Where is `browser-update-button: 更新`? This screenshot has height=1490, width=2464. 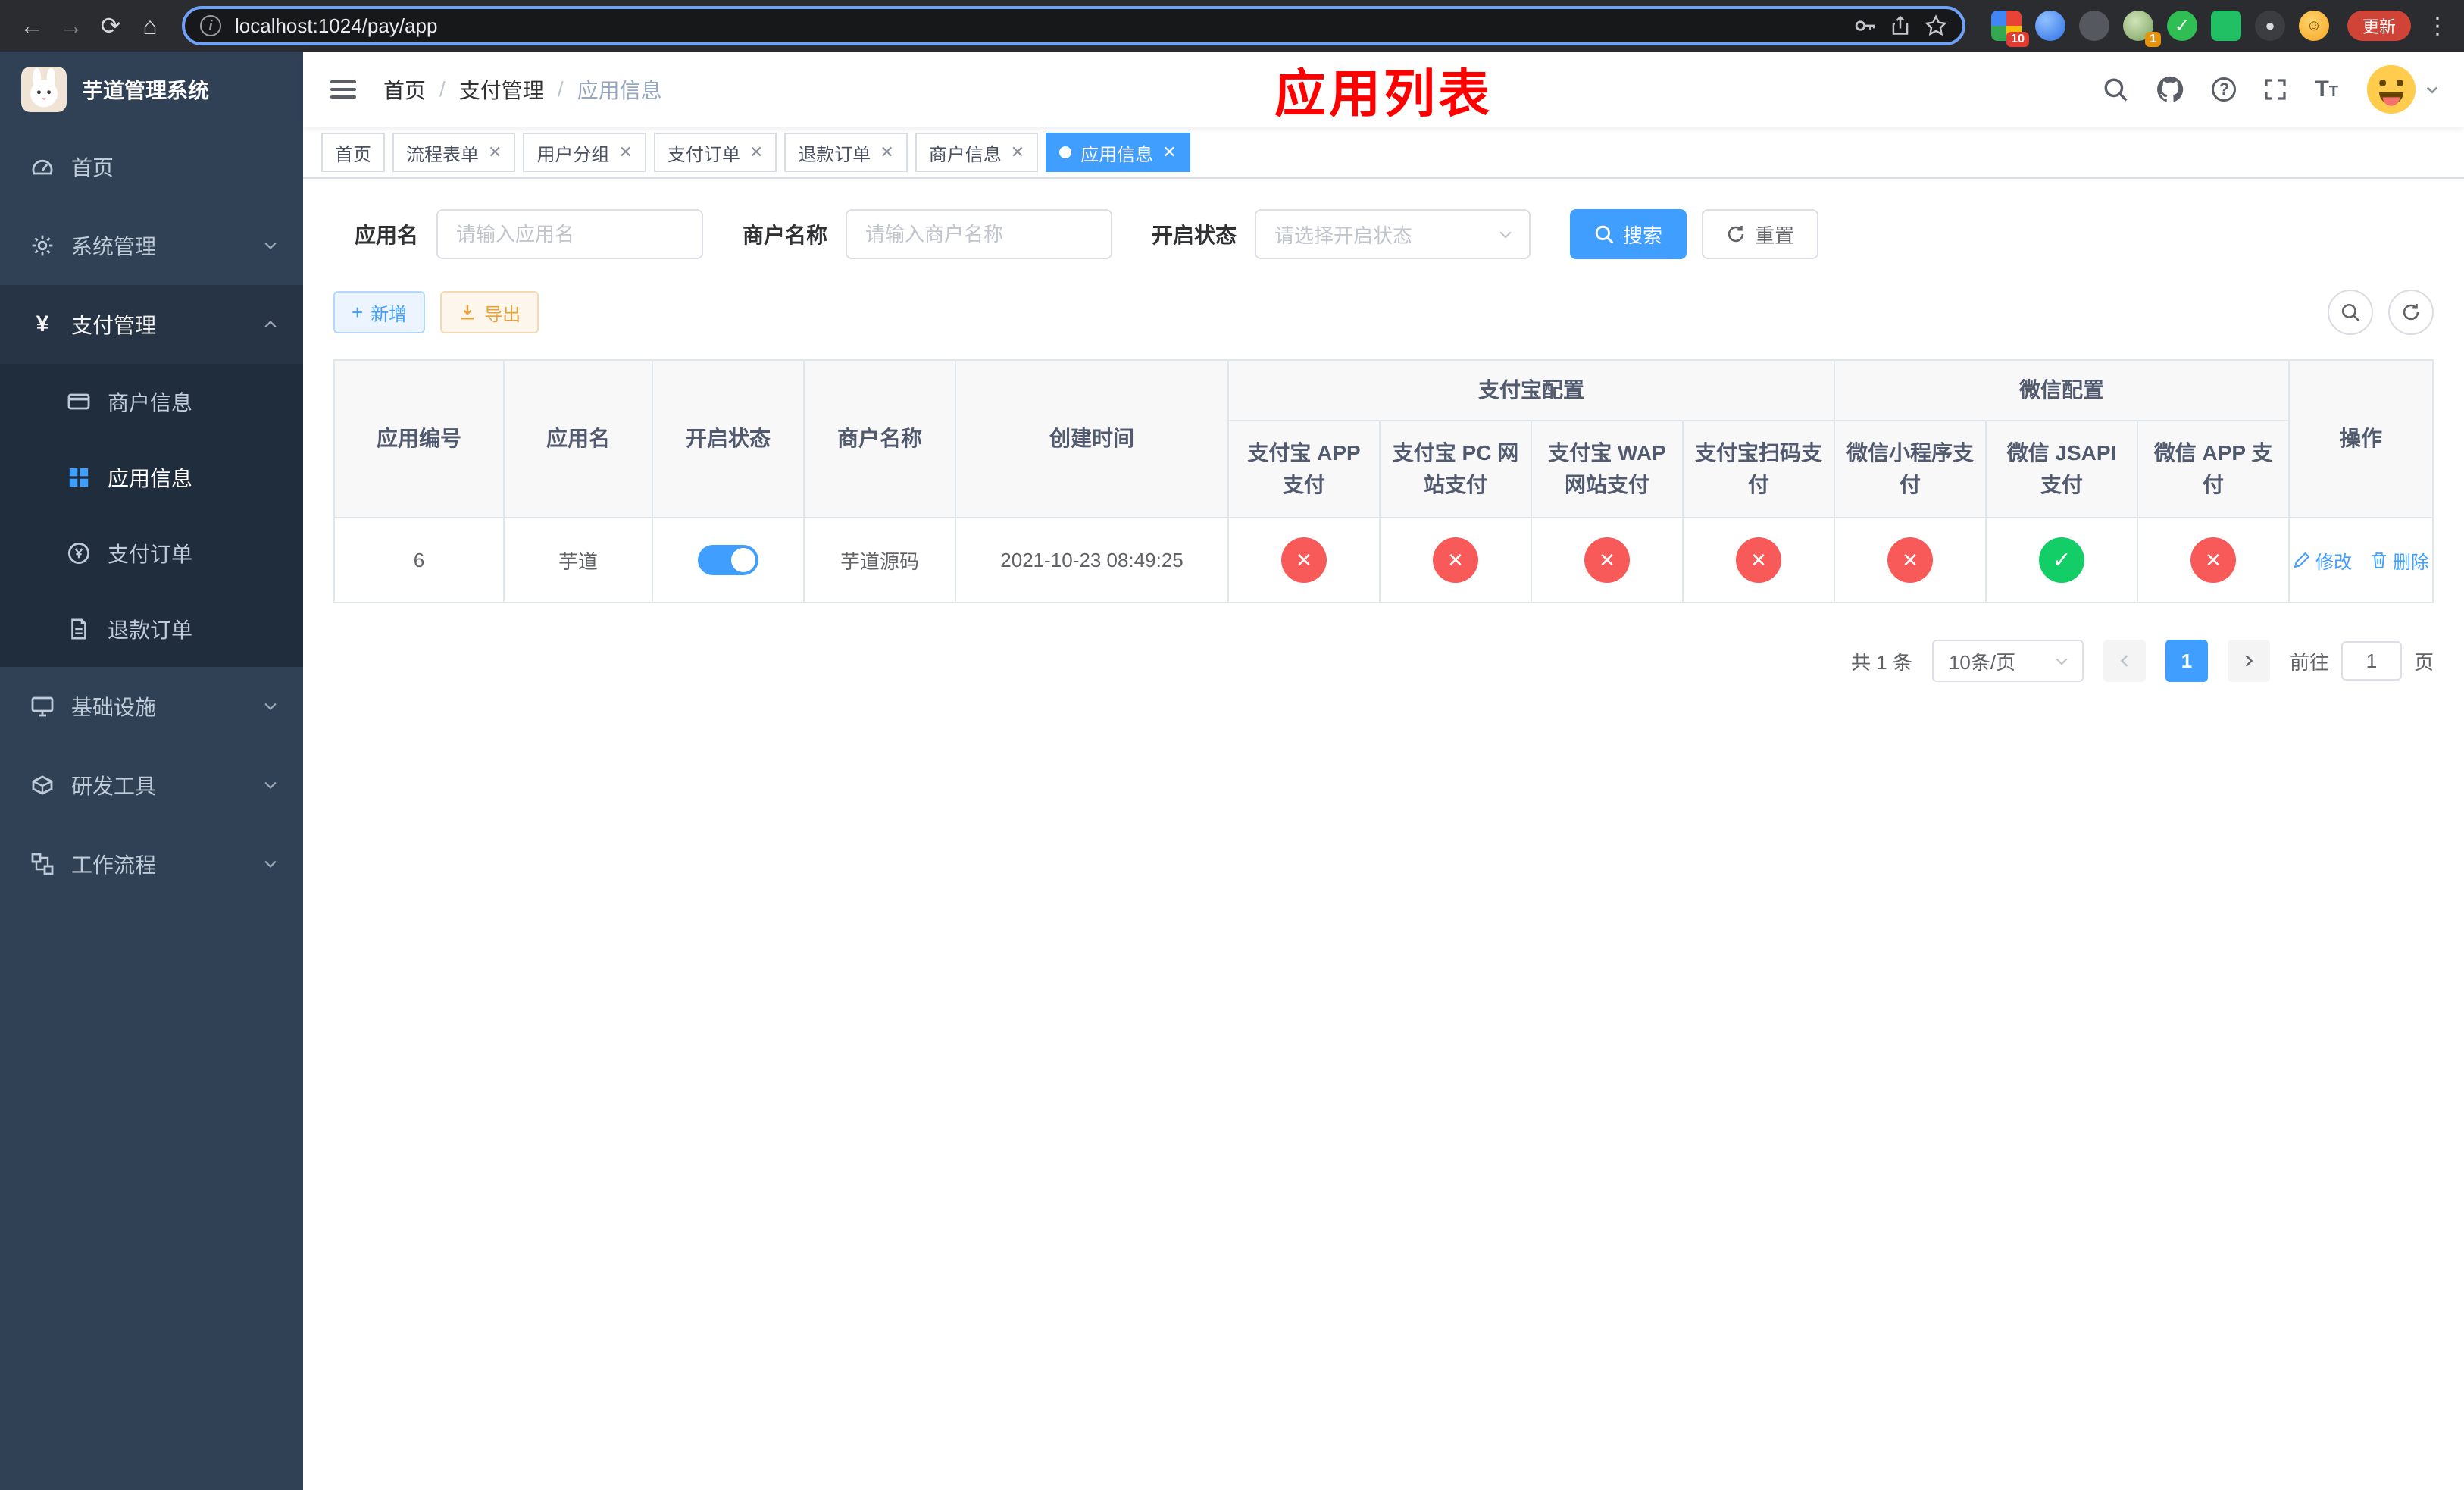
browser-update-button: 更新 is located at coordinates (2379, 26).